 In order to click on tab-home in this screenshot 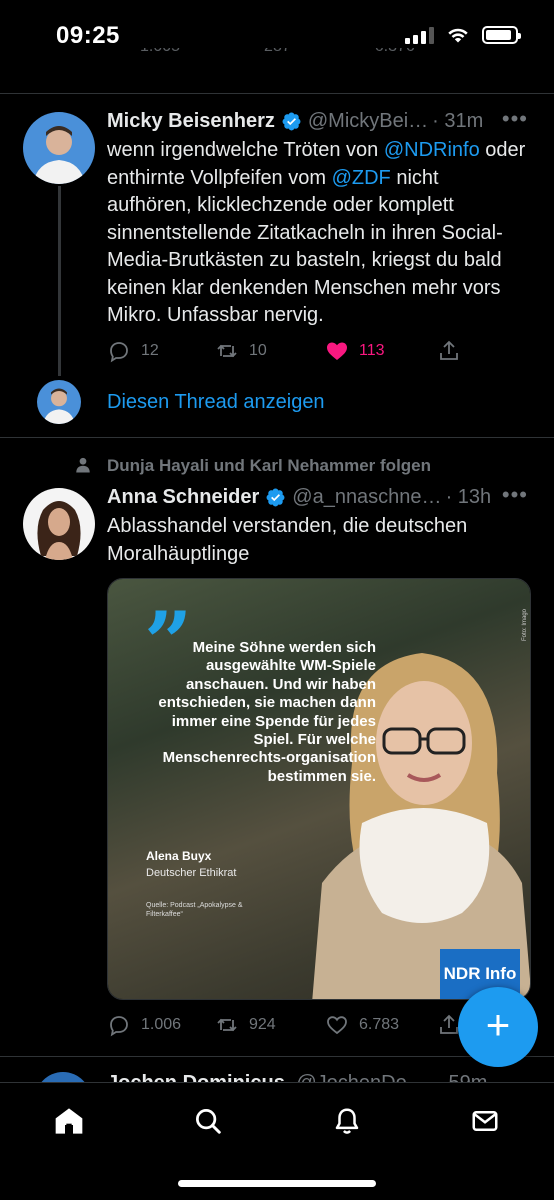, I will do `click(69, 1121)`.